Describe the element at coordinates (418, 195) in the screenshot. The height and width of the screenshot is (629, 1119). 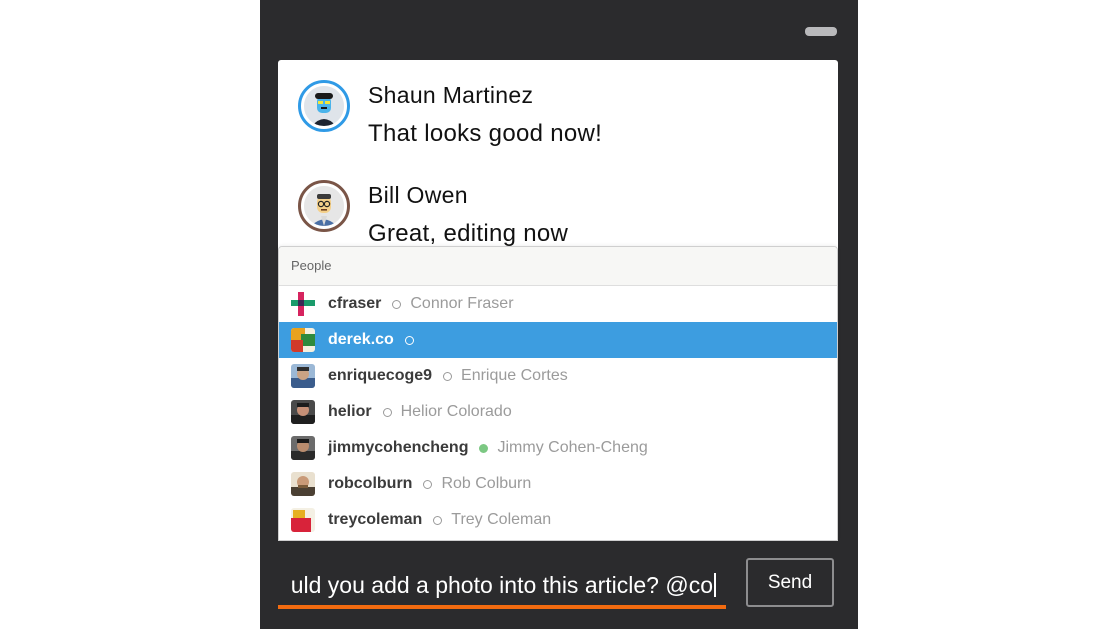
I see `message-author: Bill Owen` at that location.